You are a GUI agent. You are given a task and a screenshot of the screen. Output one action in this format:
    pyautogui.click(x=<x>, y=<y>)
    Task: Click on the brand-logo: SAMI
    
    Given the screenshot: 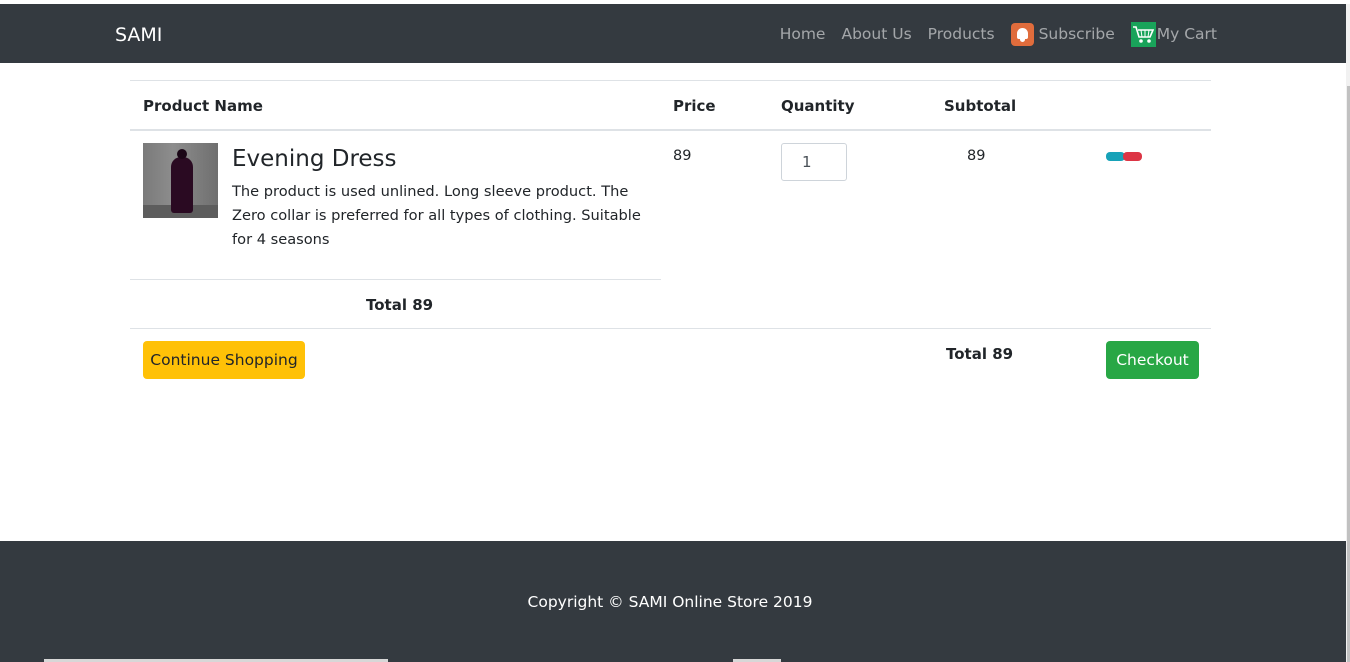 What is the action you would take?
    pyautogui.click(x=138, y=35)
    